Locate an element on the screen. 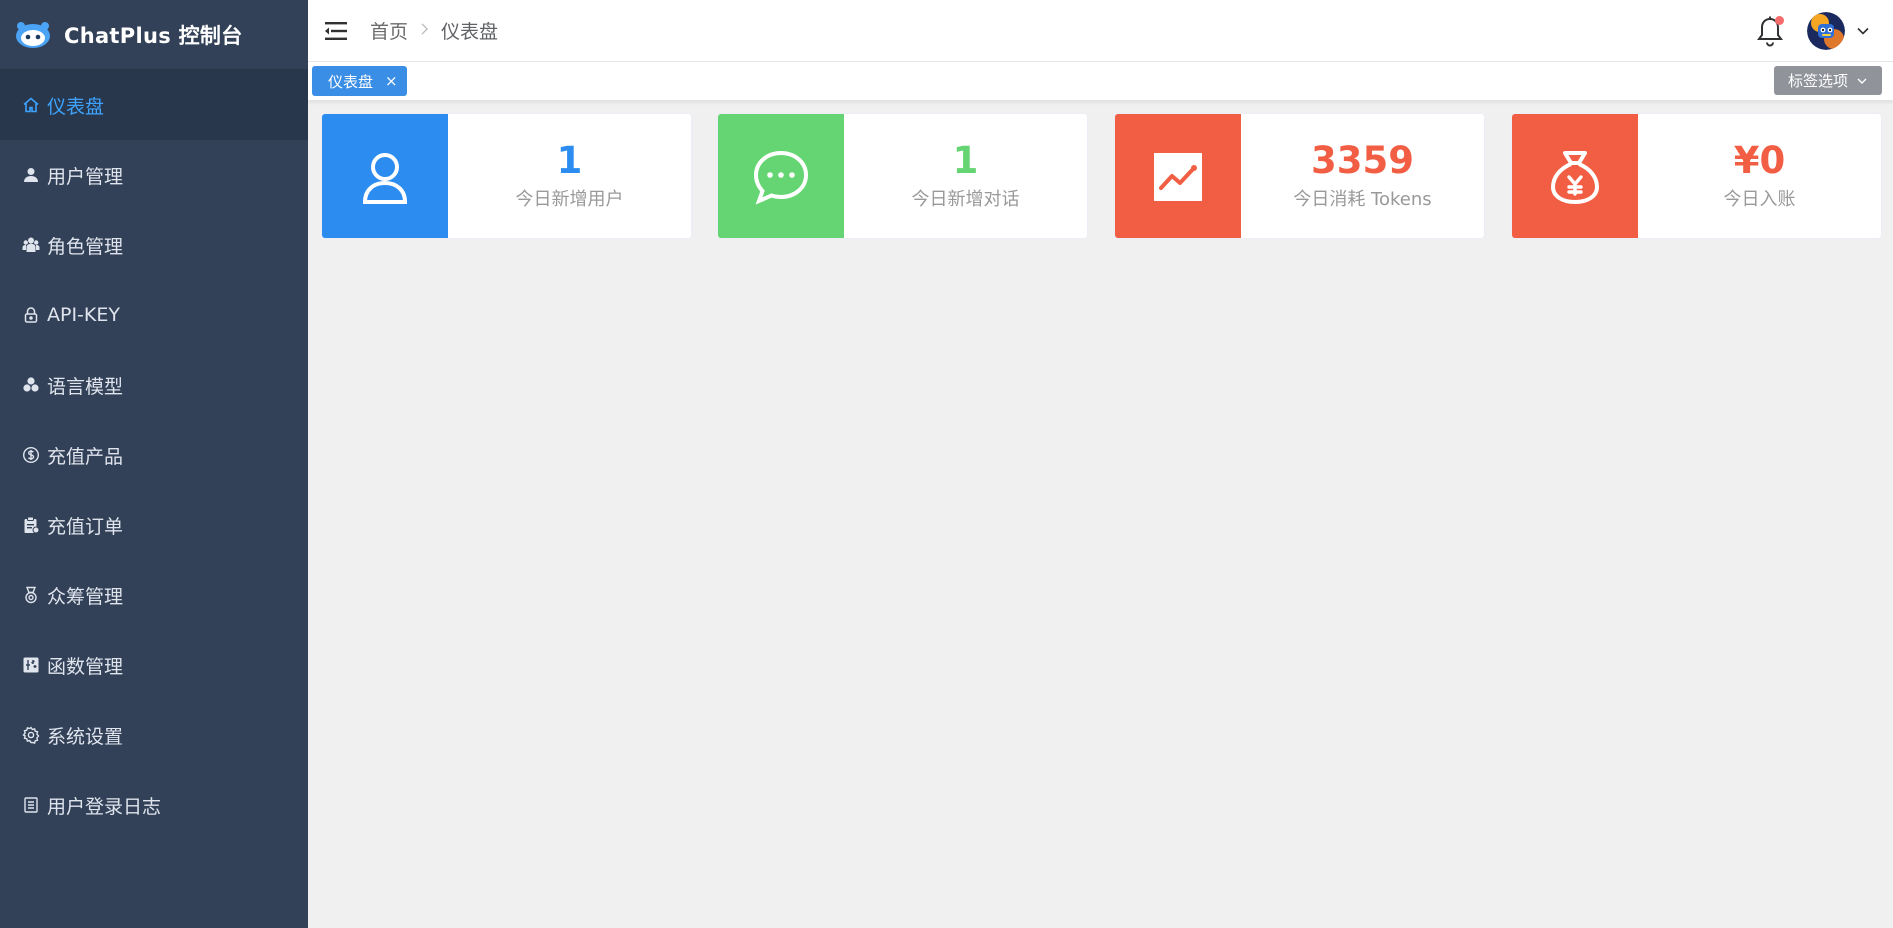 This screenshot has width=1893, height=928. function-icon is located at coordinates (31, 665).